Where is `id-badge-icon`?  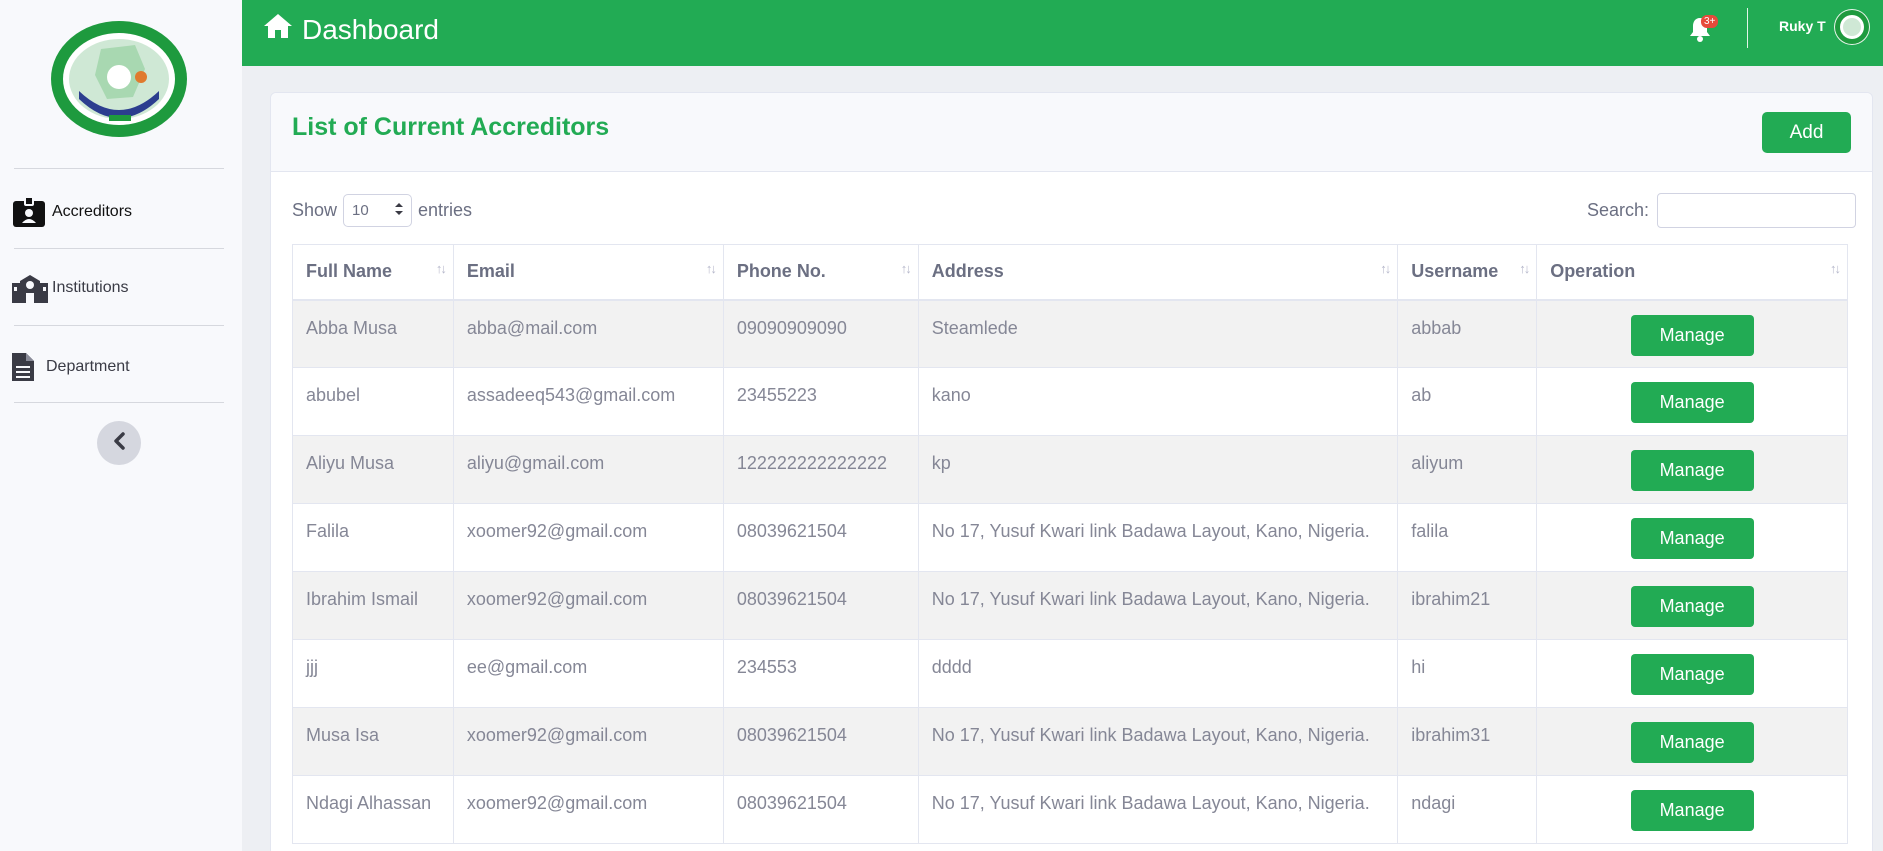
id-badge-icon is located at coordinates (32, 212).